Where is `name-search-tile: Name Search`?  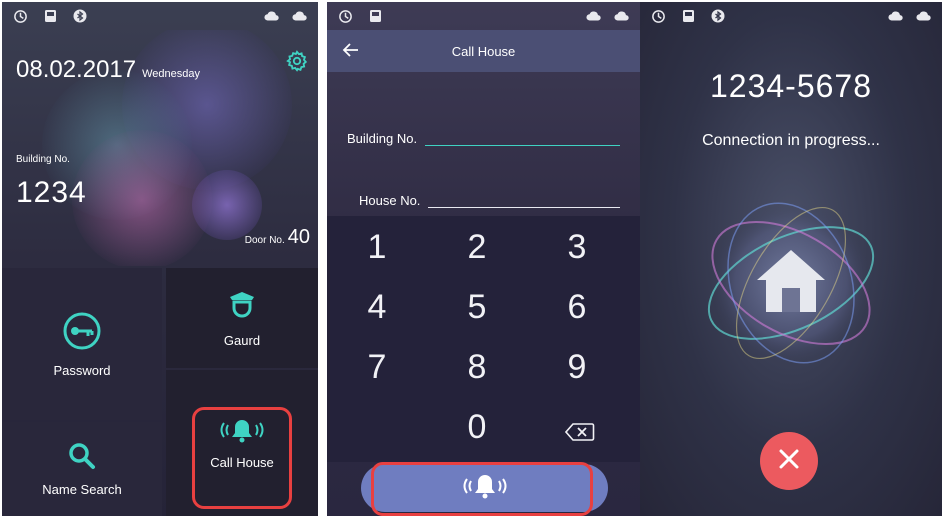
name-search-tile: Name Search is located at coordinates (82, 469).